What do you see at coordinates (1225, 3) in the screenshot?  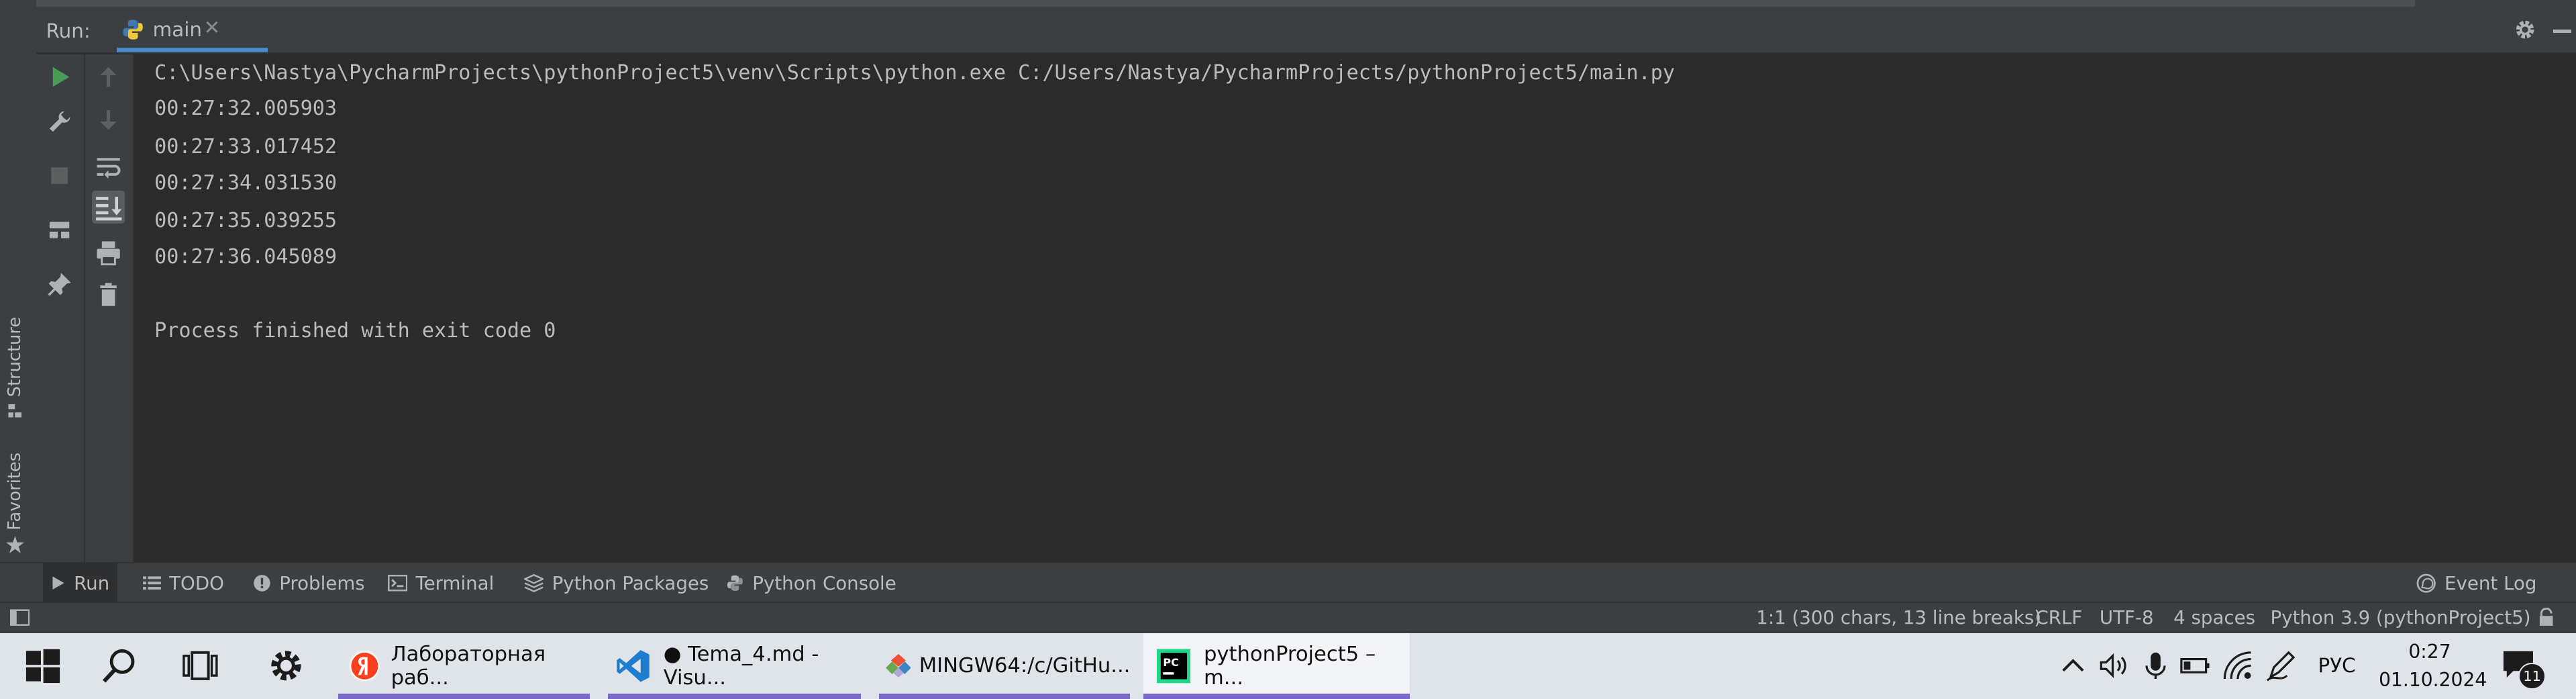 I see `scroll-thumb` at bounding box center [1225, 3].